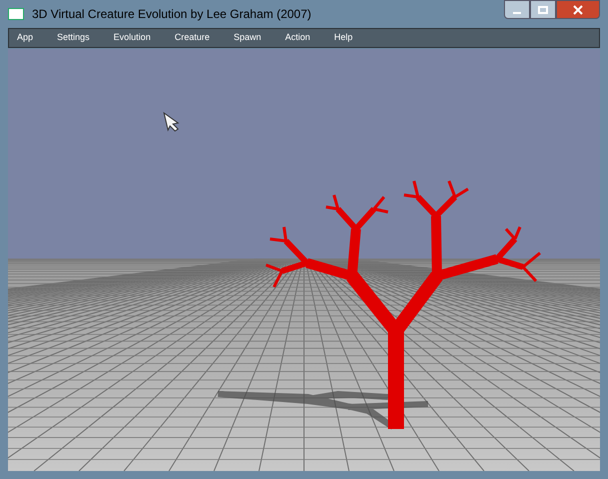  I want to click on close-icon, so click(578, 9).